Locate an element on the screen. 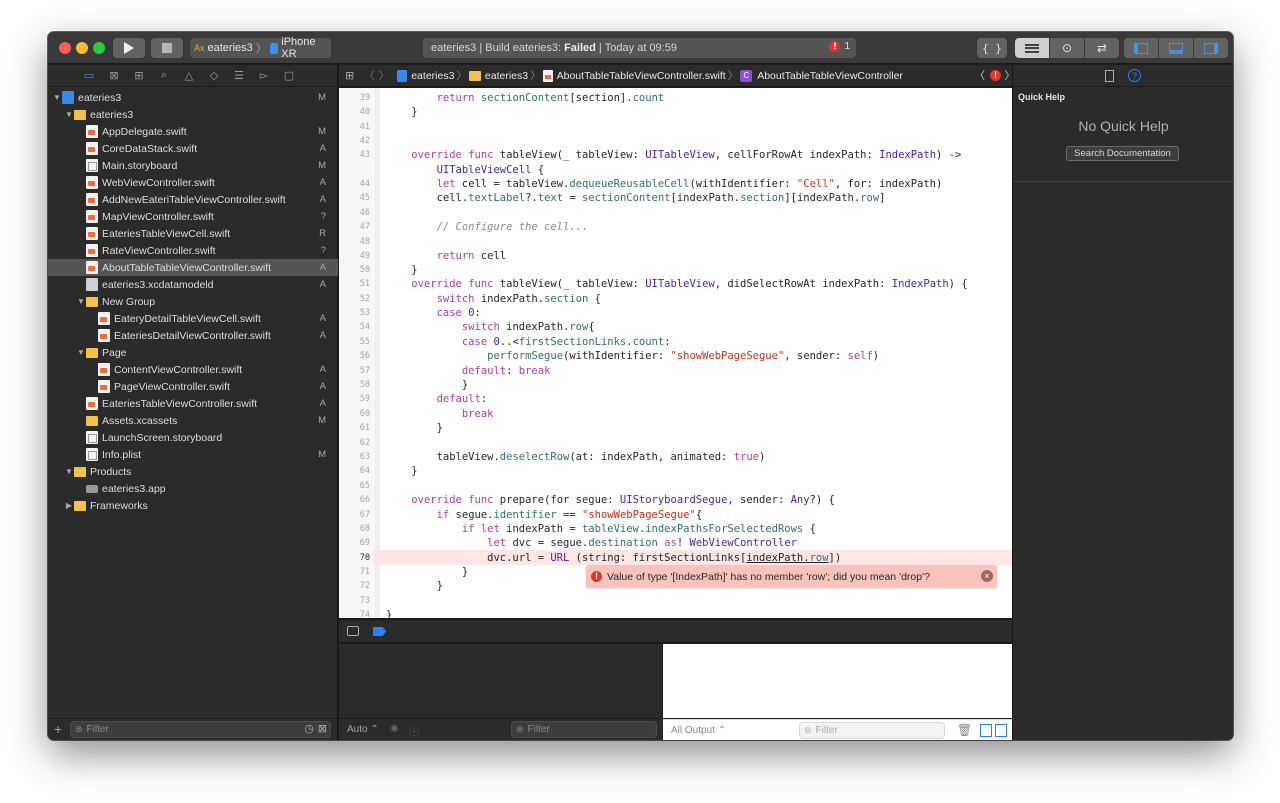  variables-scope-select: Auto ⌃ is located at coordinates (363, 729).